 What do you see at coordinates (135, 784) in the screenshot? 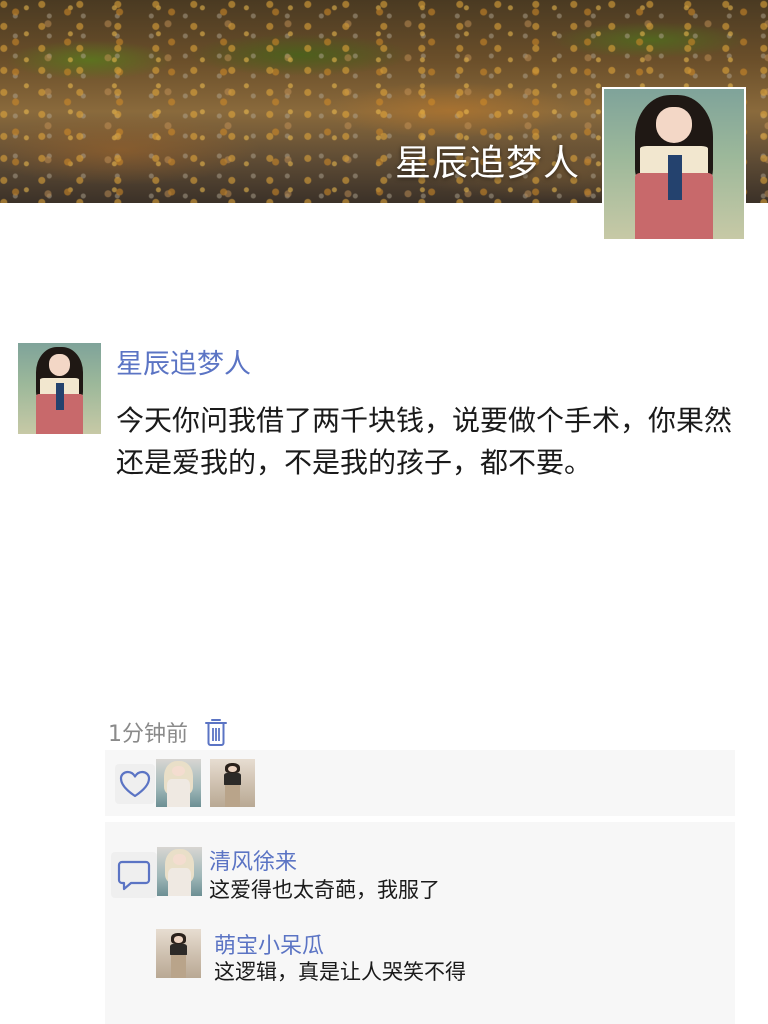
I see `heart-icon` at bounding box center [135, 784].